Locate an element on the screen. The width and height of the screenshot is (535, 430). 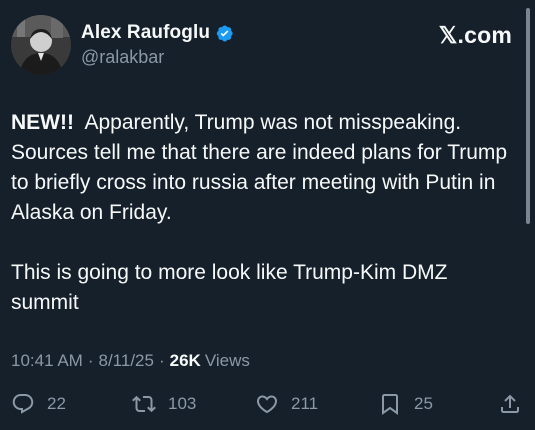
repost-count: 103 is located at coordinates (182, 403).